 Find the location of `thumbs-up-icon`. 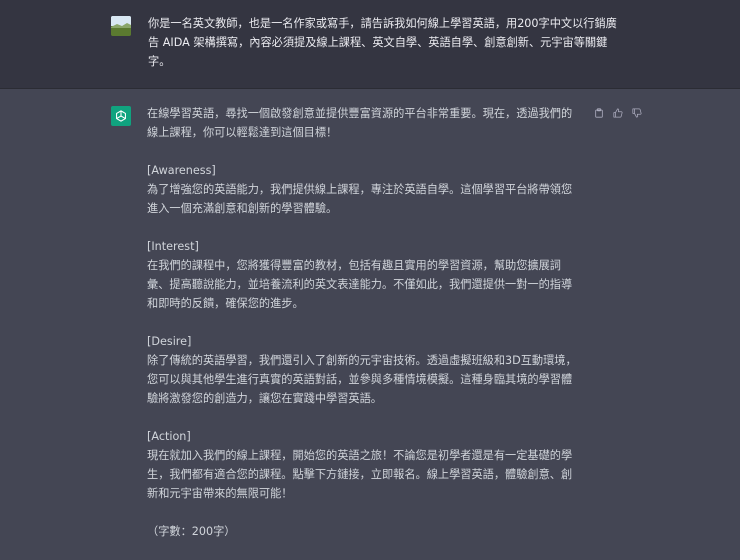

thumbs-up-icon is located at coordinates (618, 113).